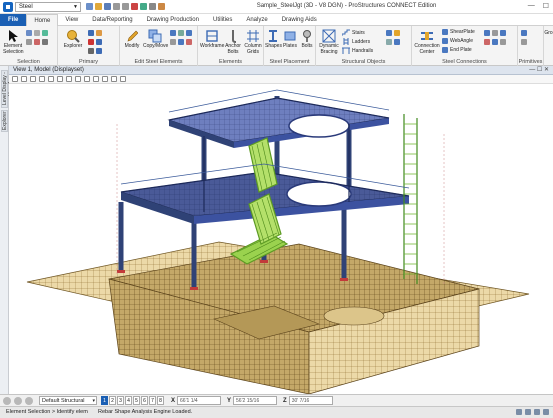  What do you see at coordinates (212, 39) in the screenshot?
I see `workframe-button: Workframe` at bounding box center [212, 39].